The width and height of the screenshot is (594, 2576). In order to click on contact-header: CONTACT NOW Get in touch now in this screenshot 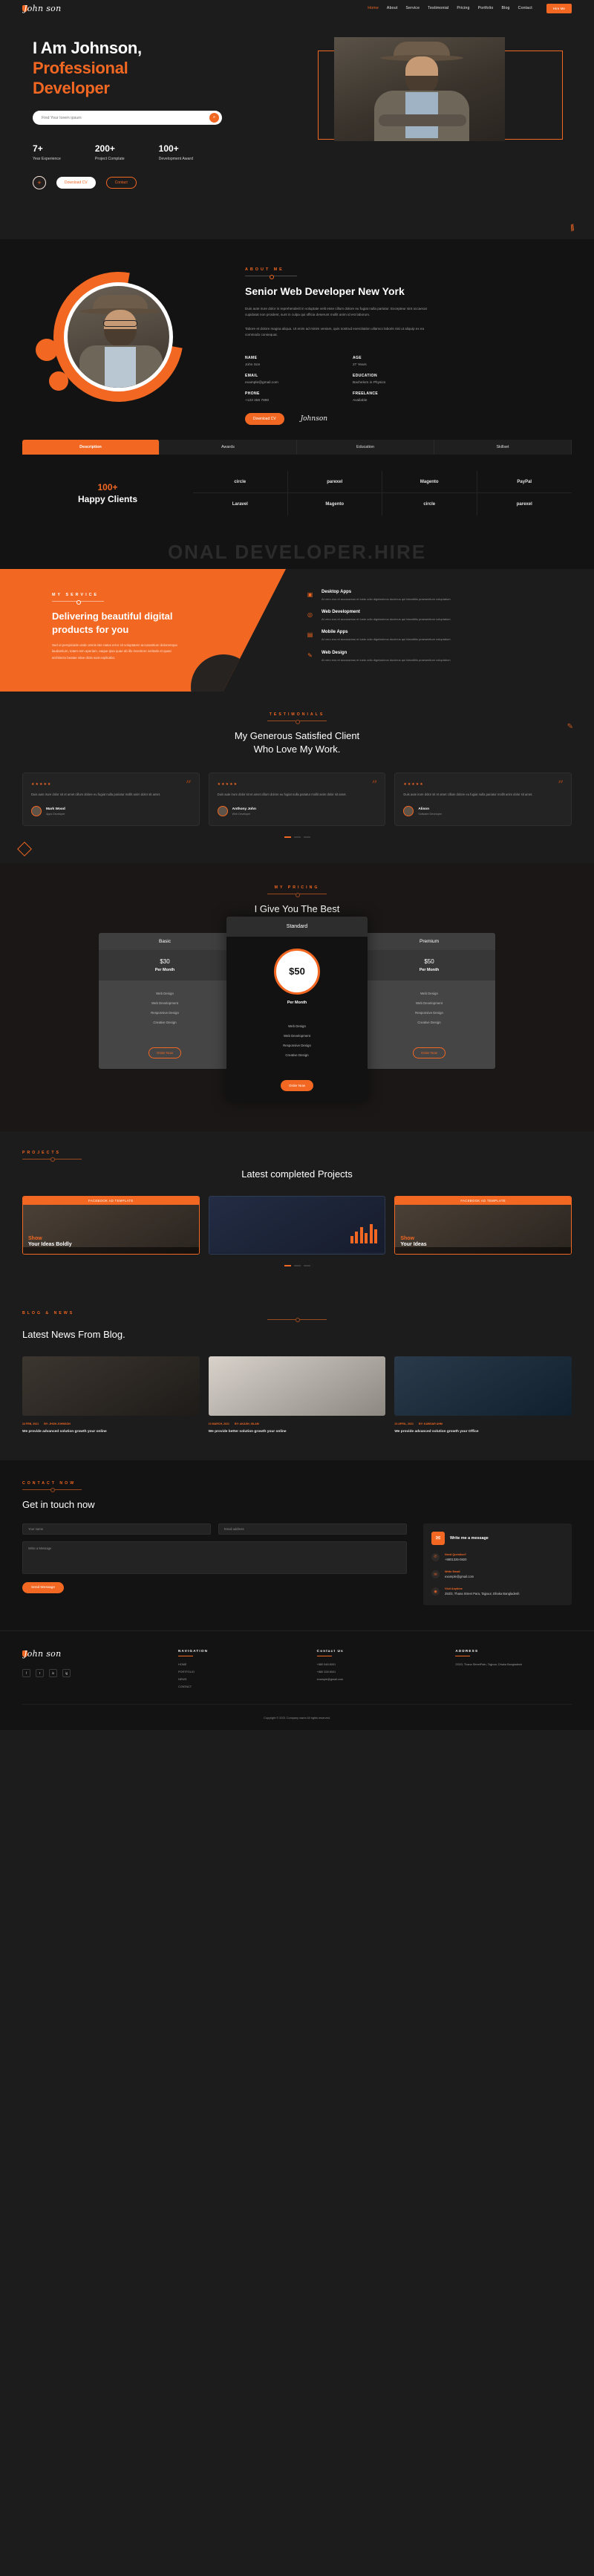, I will do `click(297, 1496)`.